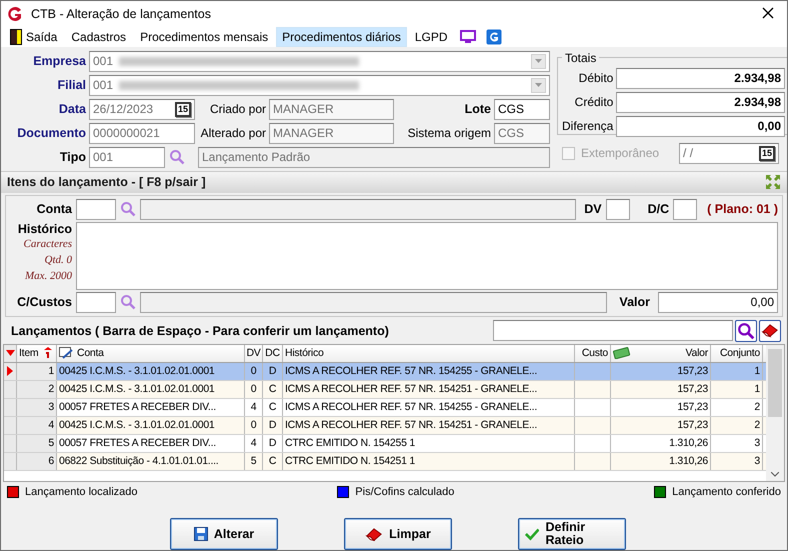 The width and height of the screenshot is (788, 551). Describe the element at coordinates (98, 36) in the screenshot. I see `menu-item: Cadastros` at that location.